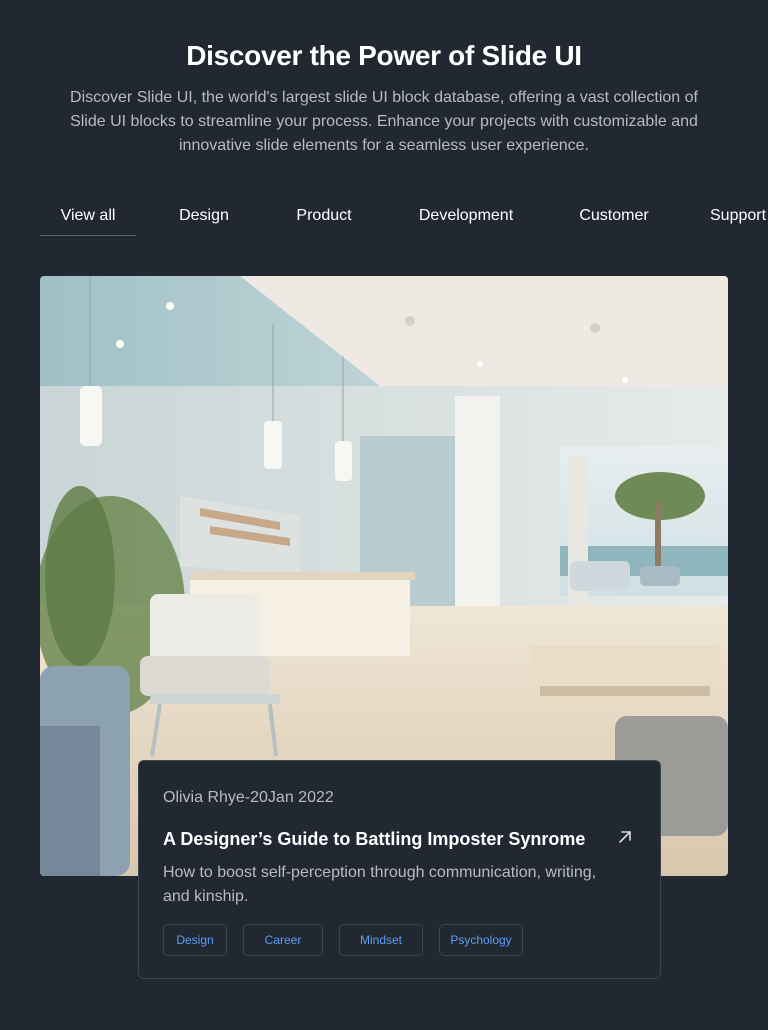 The image size is (768, 1030). I want to click on tag-mindset: Mindset, so click(381, 940).